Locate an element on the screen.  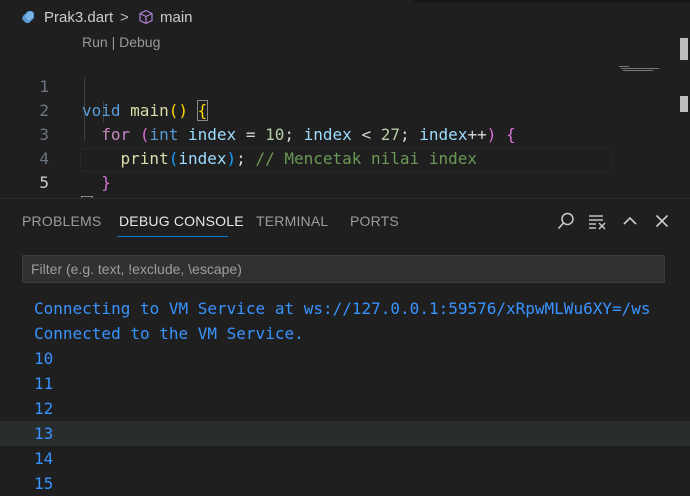
code-line: 1 void main() { is located at coordinates (305, 86).